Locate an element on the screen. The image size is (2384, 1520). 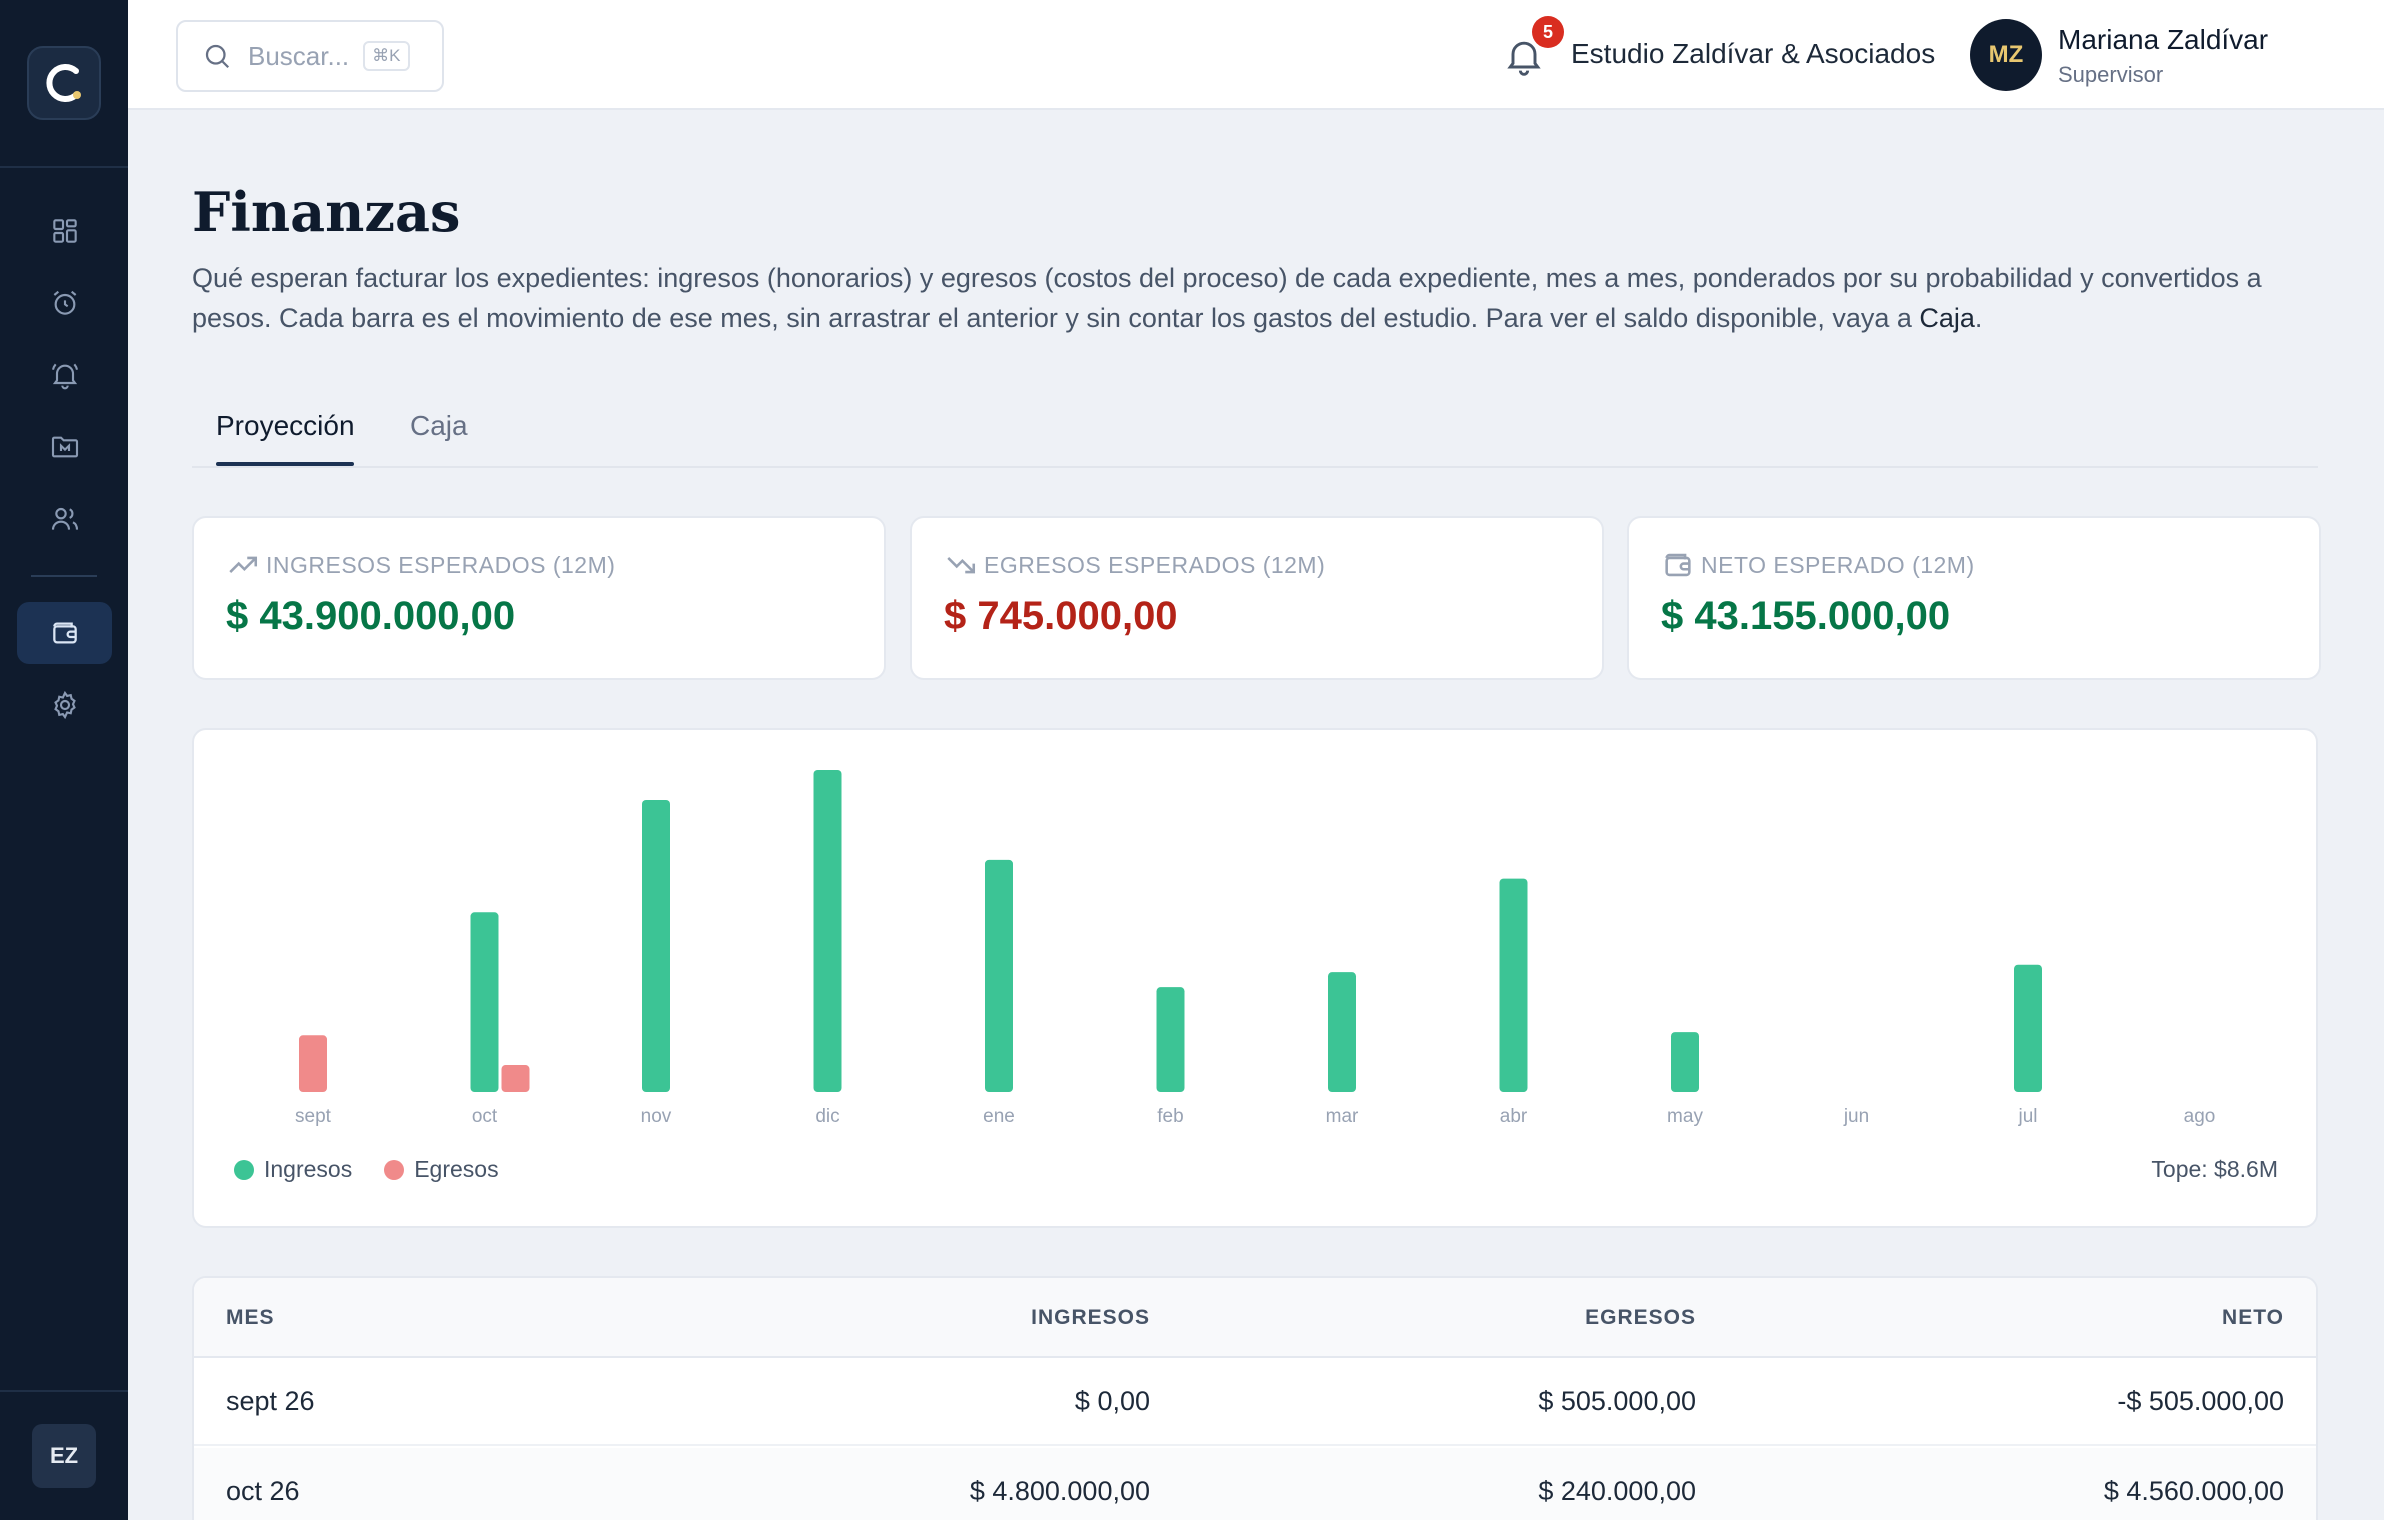
app-logo is located at coordinates (64, 83).